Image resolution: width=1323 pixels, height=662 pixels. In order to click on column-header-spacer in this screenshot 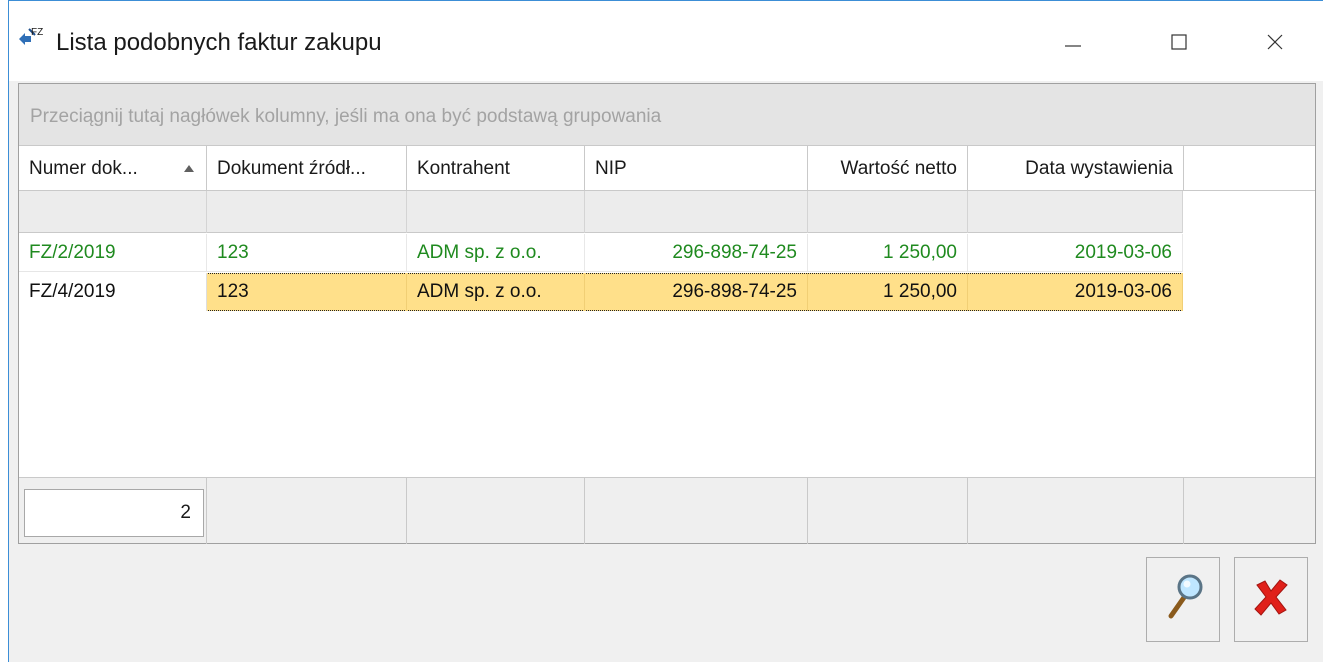, I will do `click(1249, 168)`.